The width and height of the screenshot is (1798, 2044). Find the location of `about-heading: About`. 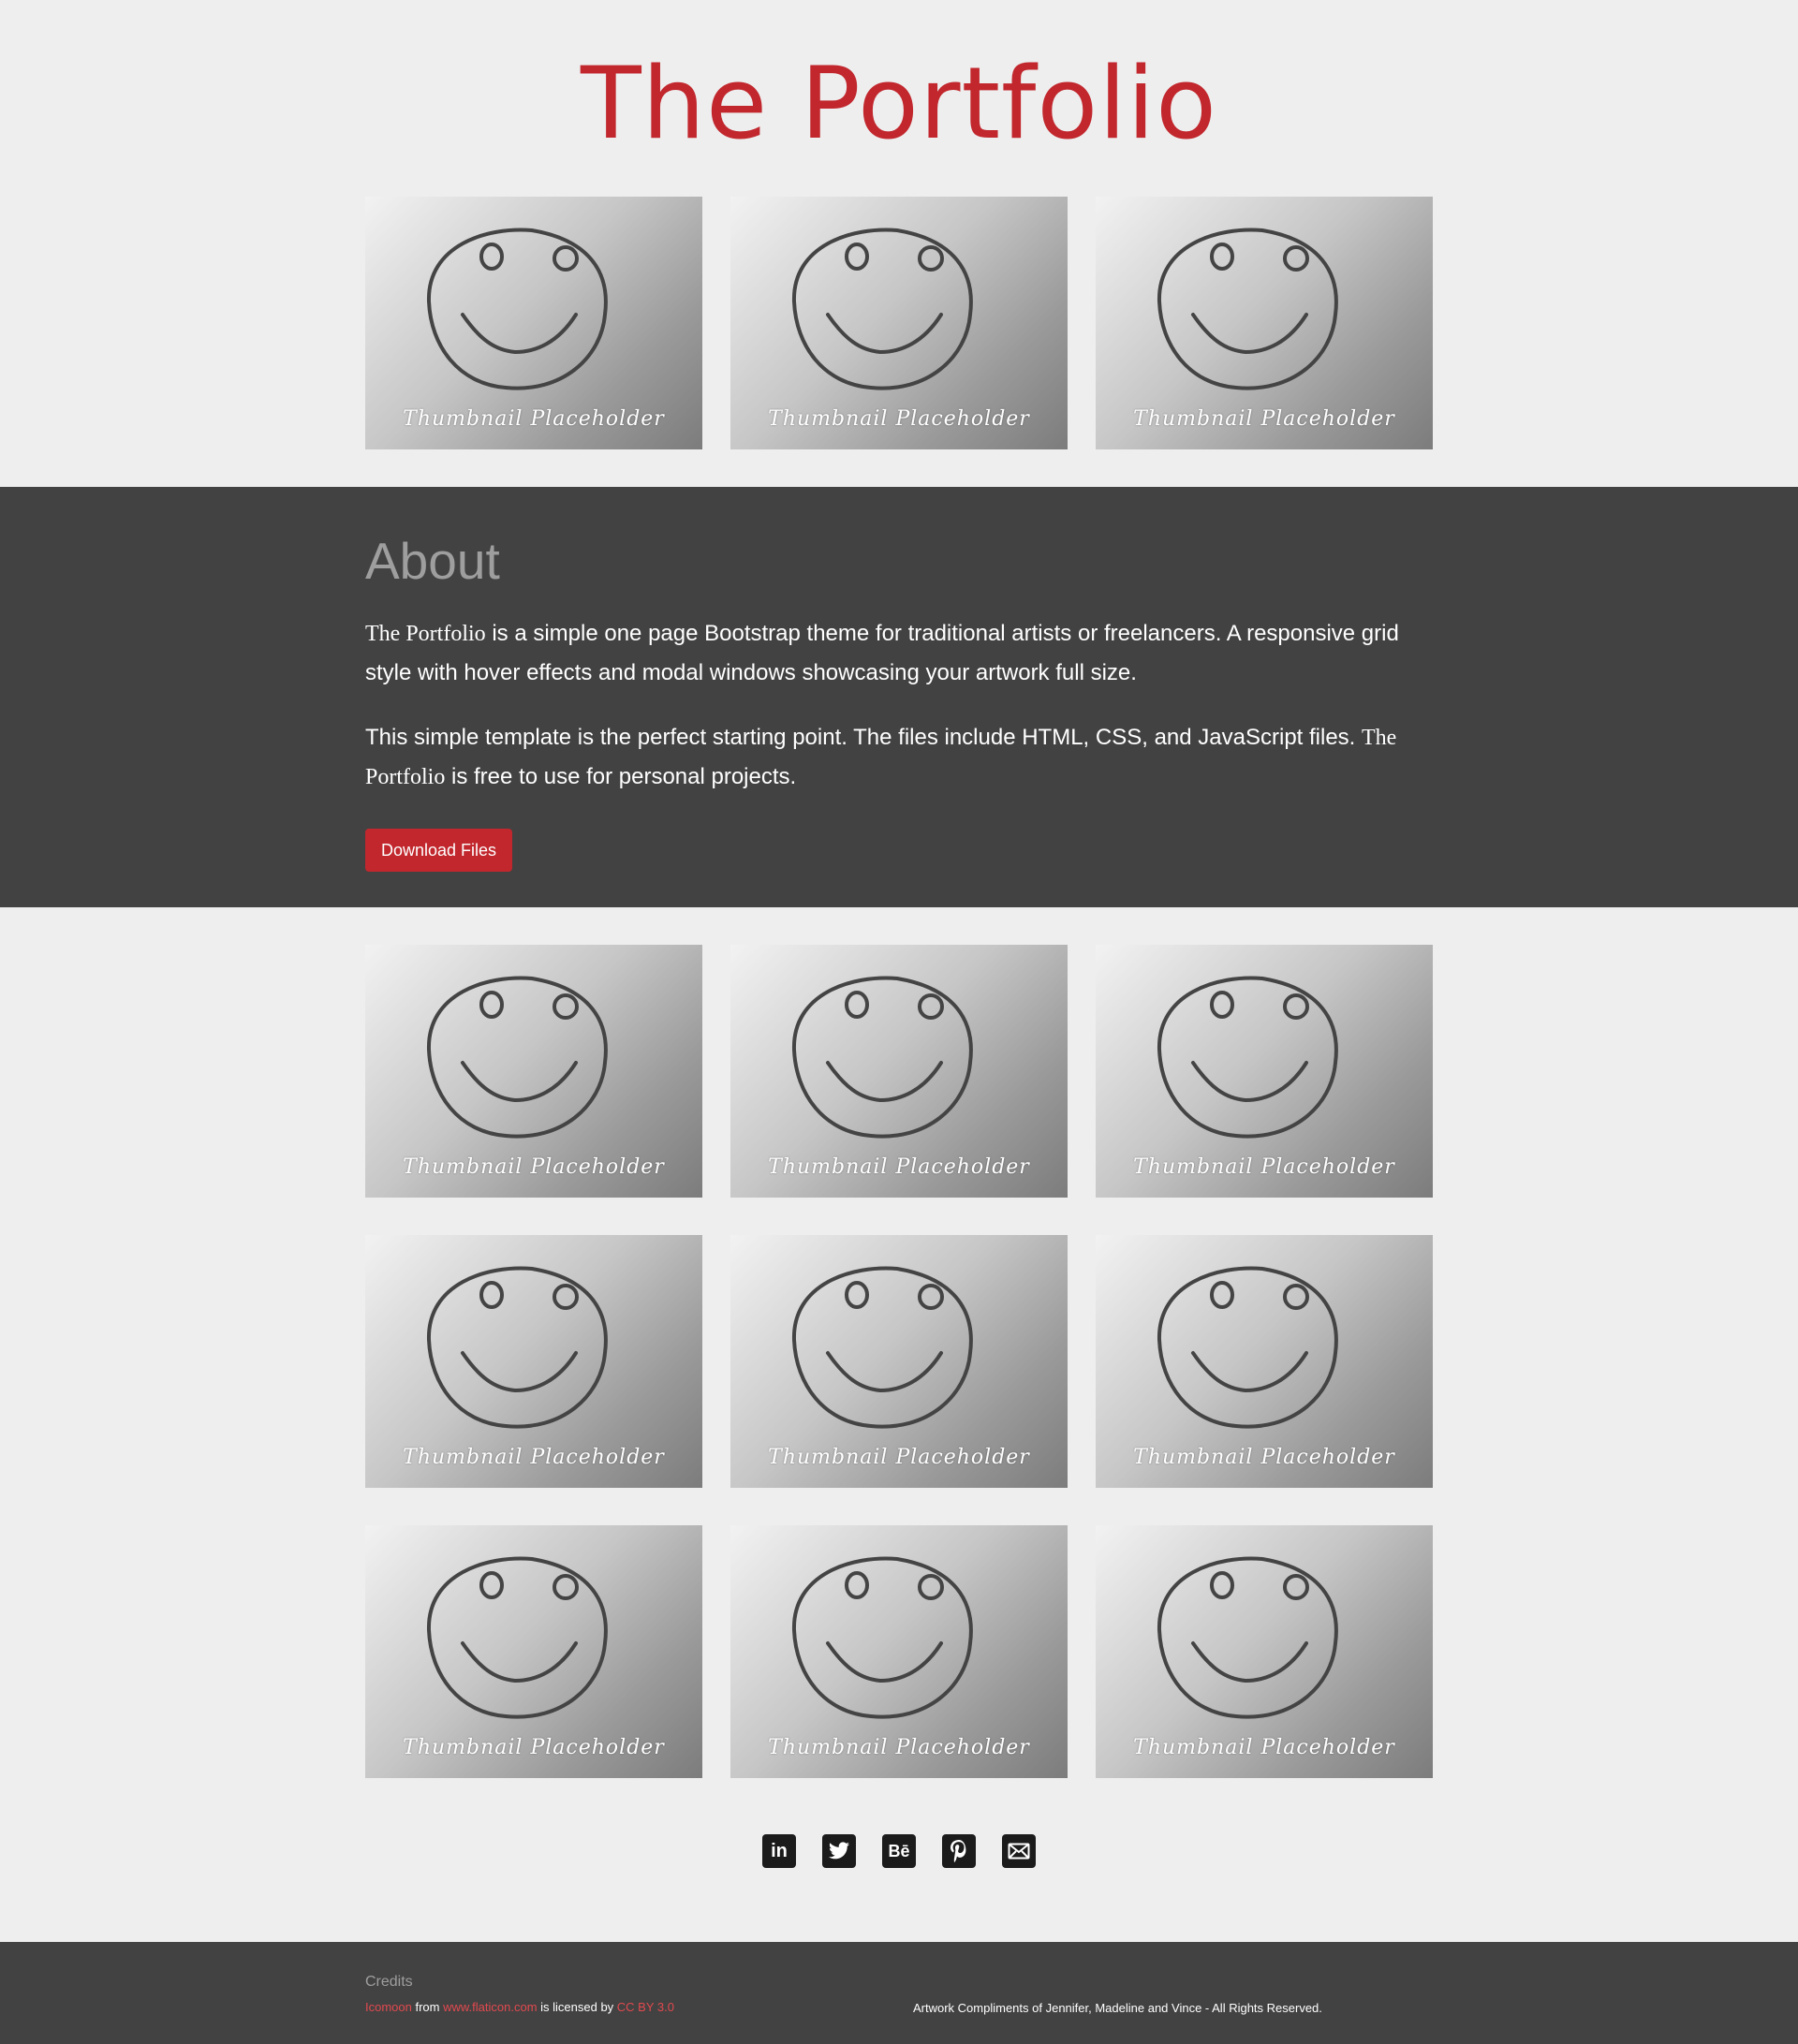

about-heading: About is located at coordinates (432, 561).